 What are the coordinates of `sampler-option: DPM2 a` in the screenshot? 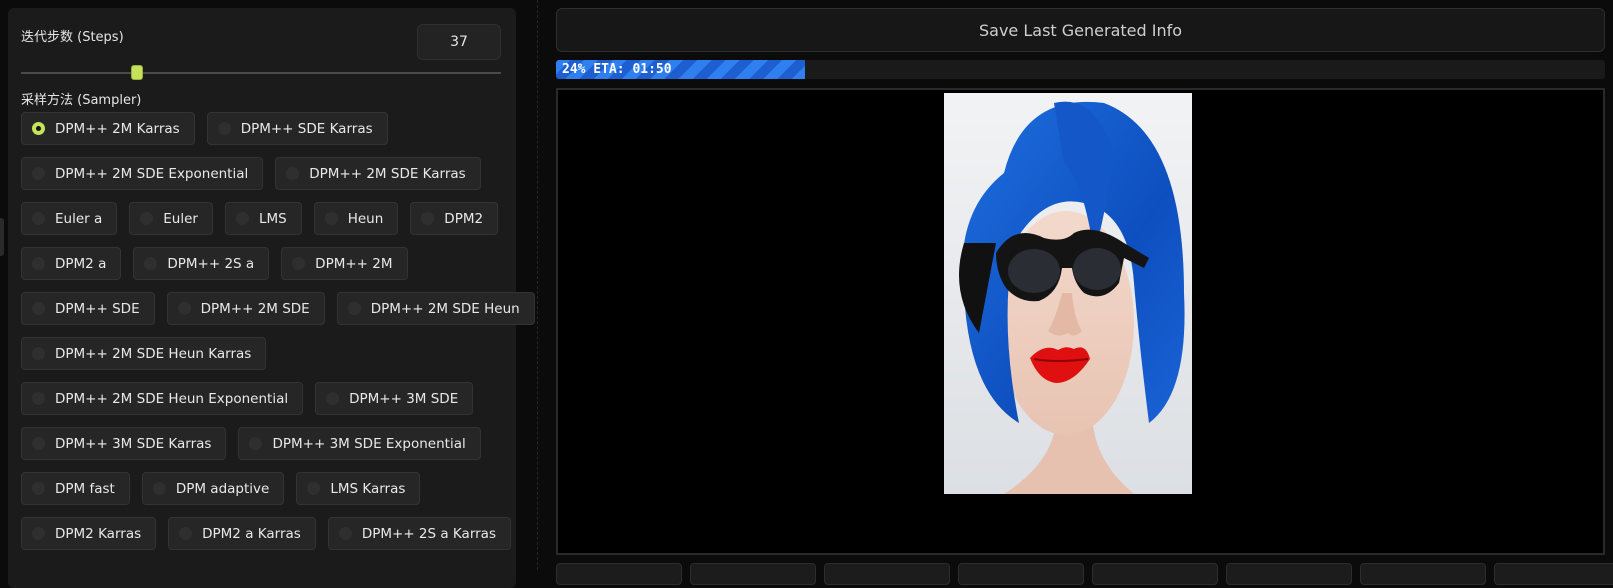 It's located at (71, 263).